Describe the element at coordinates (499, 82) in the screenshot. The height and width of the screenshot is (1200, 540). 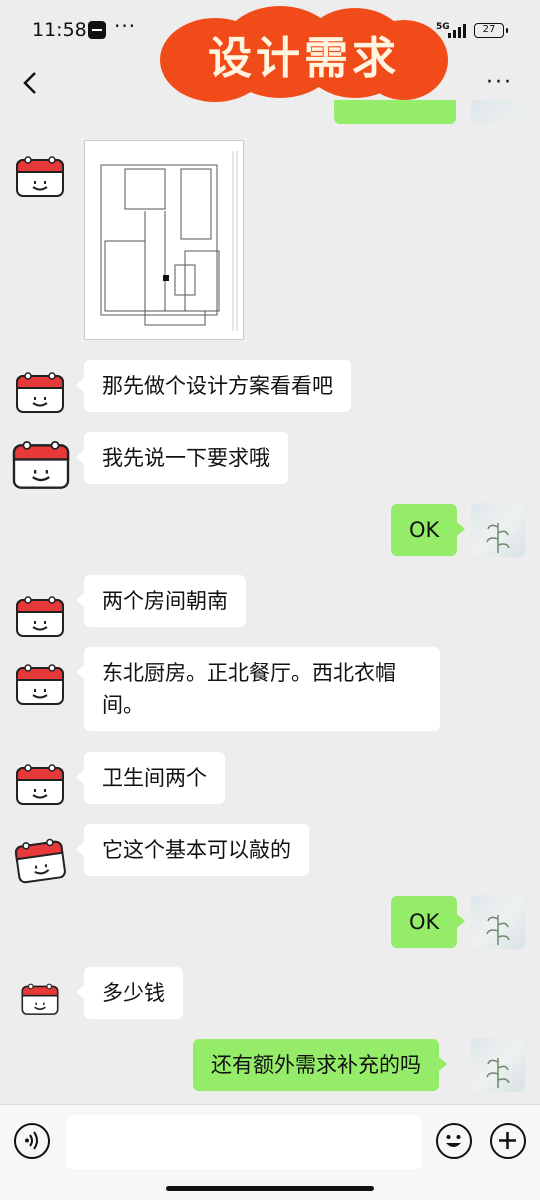
I see `more-button: ···` at that location.